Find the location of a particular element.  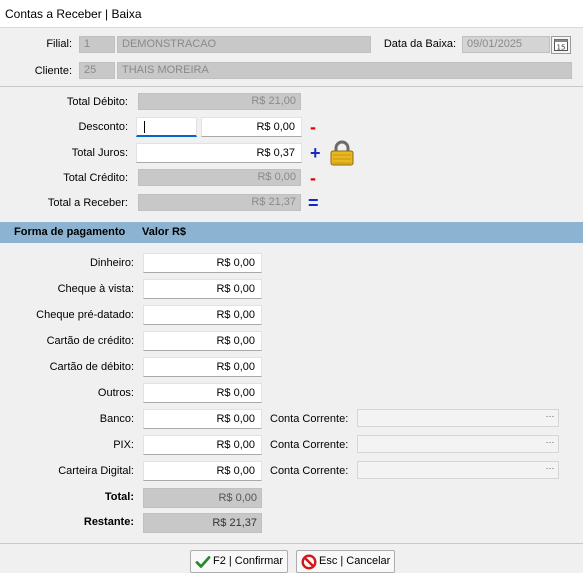

cliente-name-field: THAIS MOREIRA is located at coordinates (344, 70).